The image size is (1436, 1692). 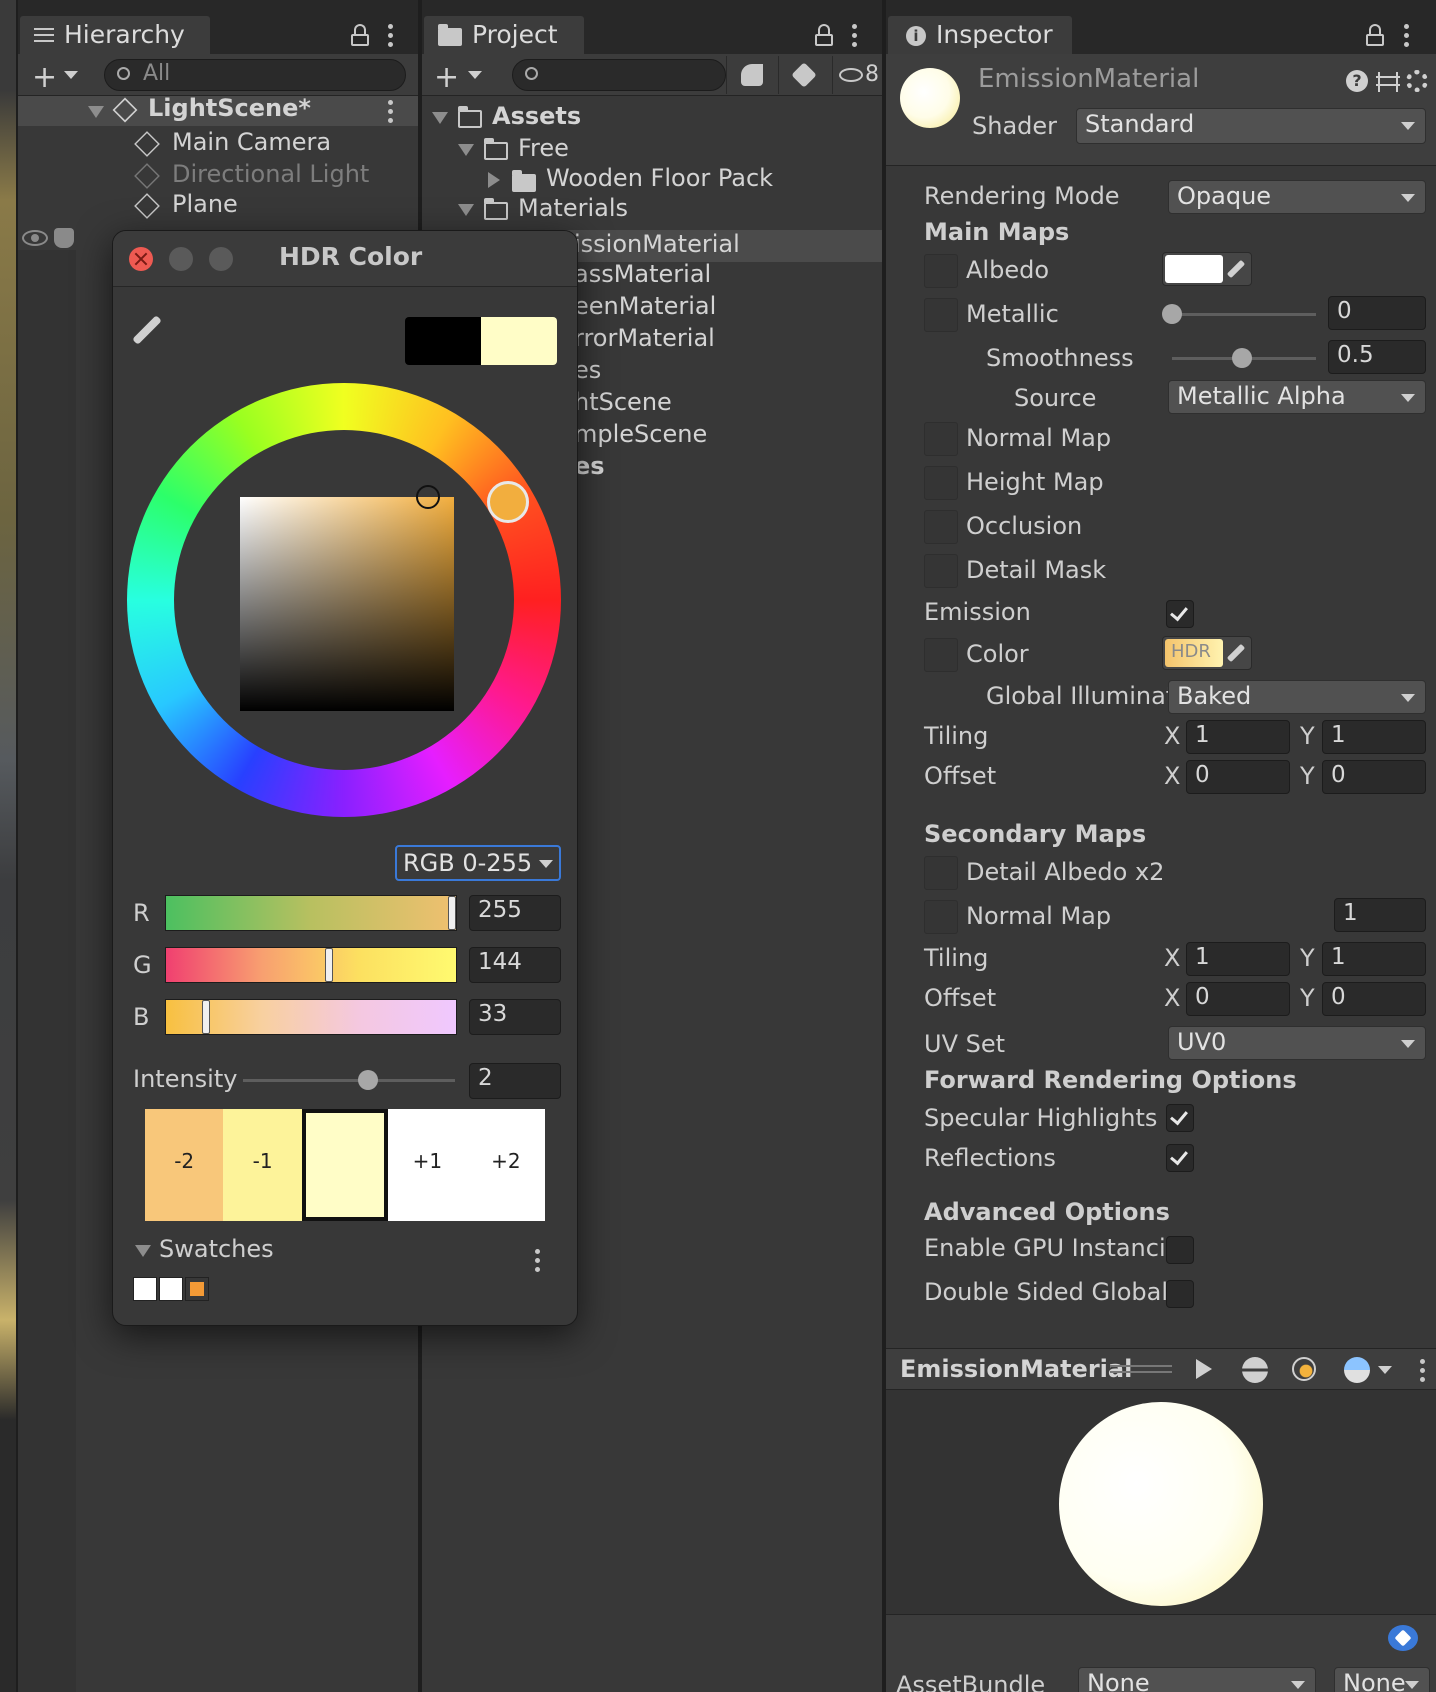 I want to click on hdr-window-titlebar: HDR Color, so click(x=345, y=259).